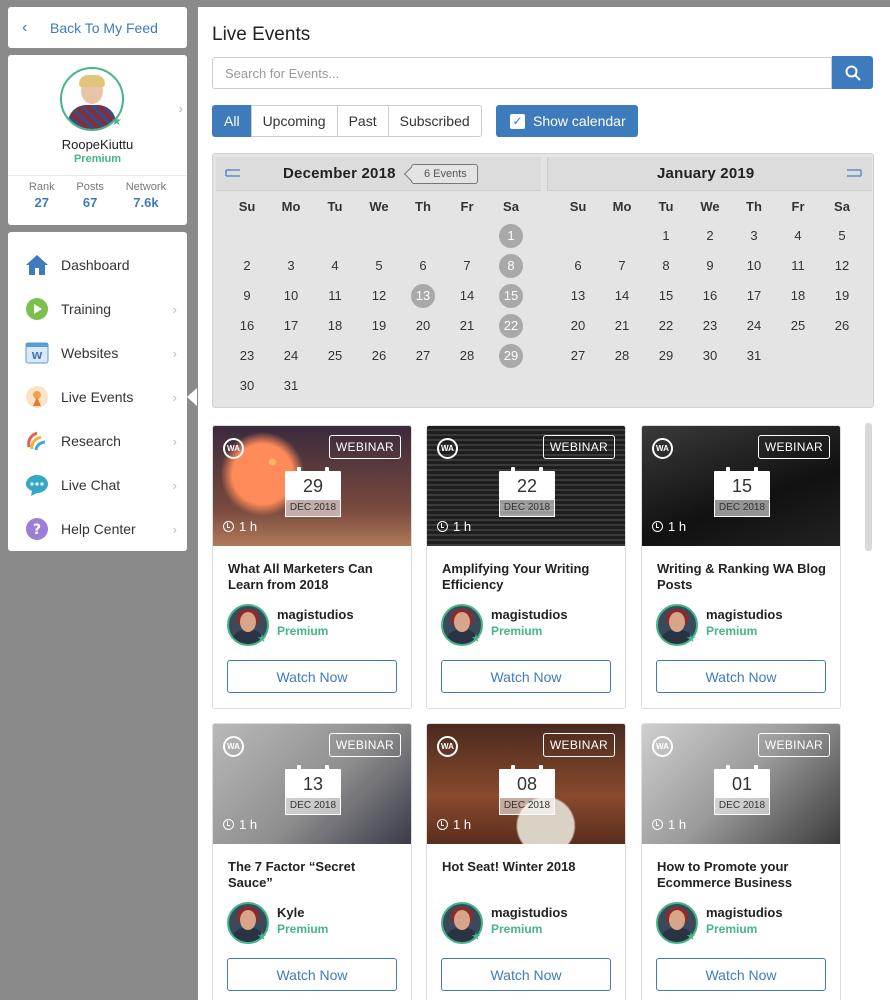 Image resolution: width=890 pixels, height=1000 pixels. Describe the element at coordinates (294, 121) in the screenshot. I see `filter-upcoming-button: Upcoming` at that location.